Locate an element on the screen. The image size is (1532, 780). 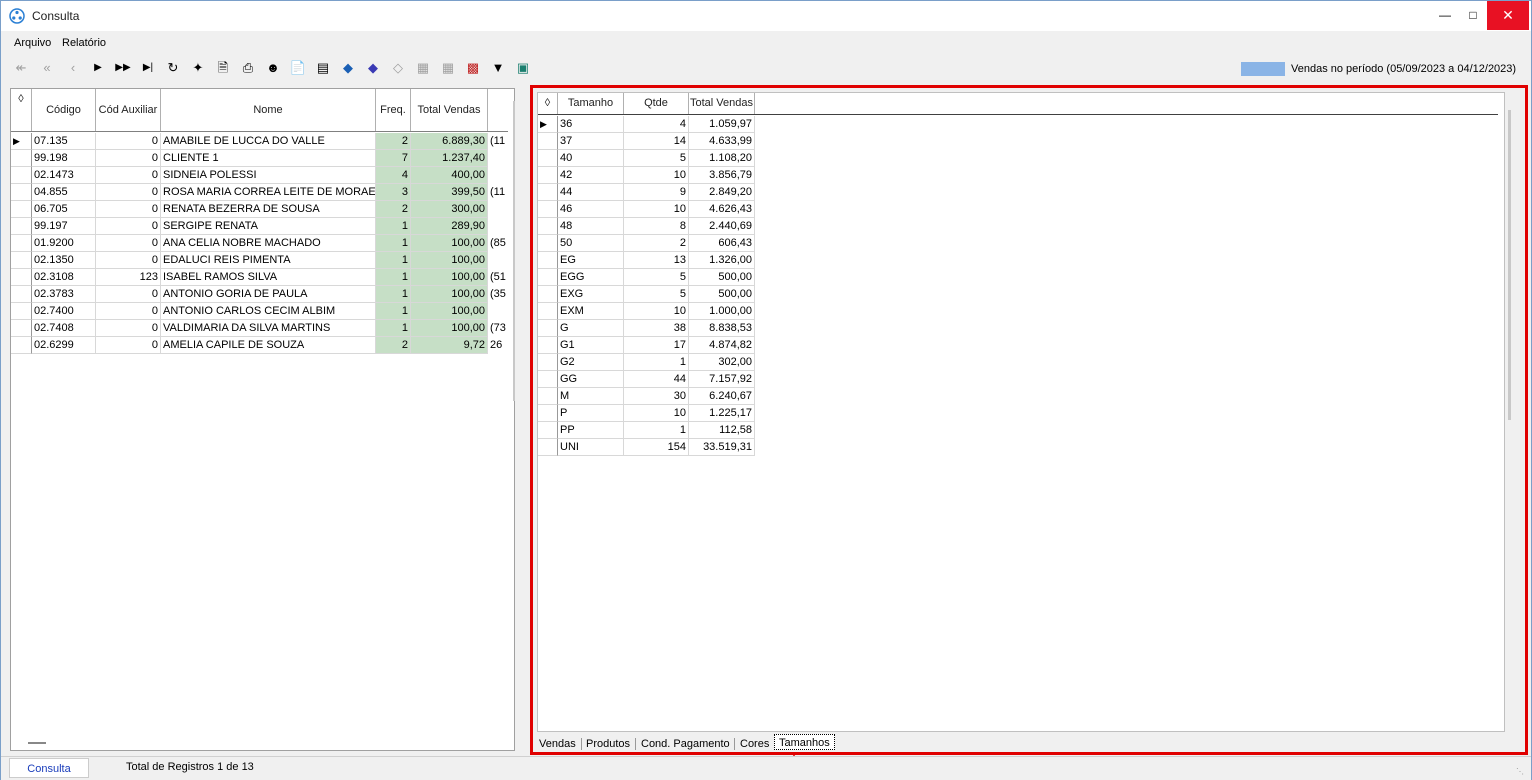
cell-total-vendas: 399,50 is located at coordinates (449, 192).